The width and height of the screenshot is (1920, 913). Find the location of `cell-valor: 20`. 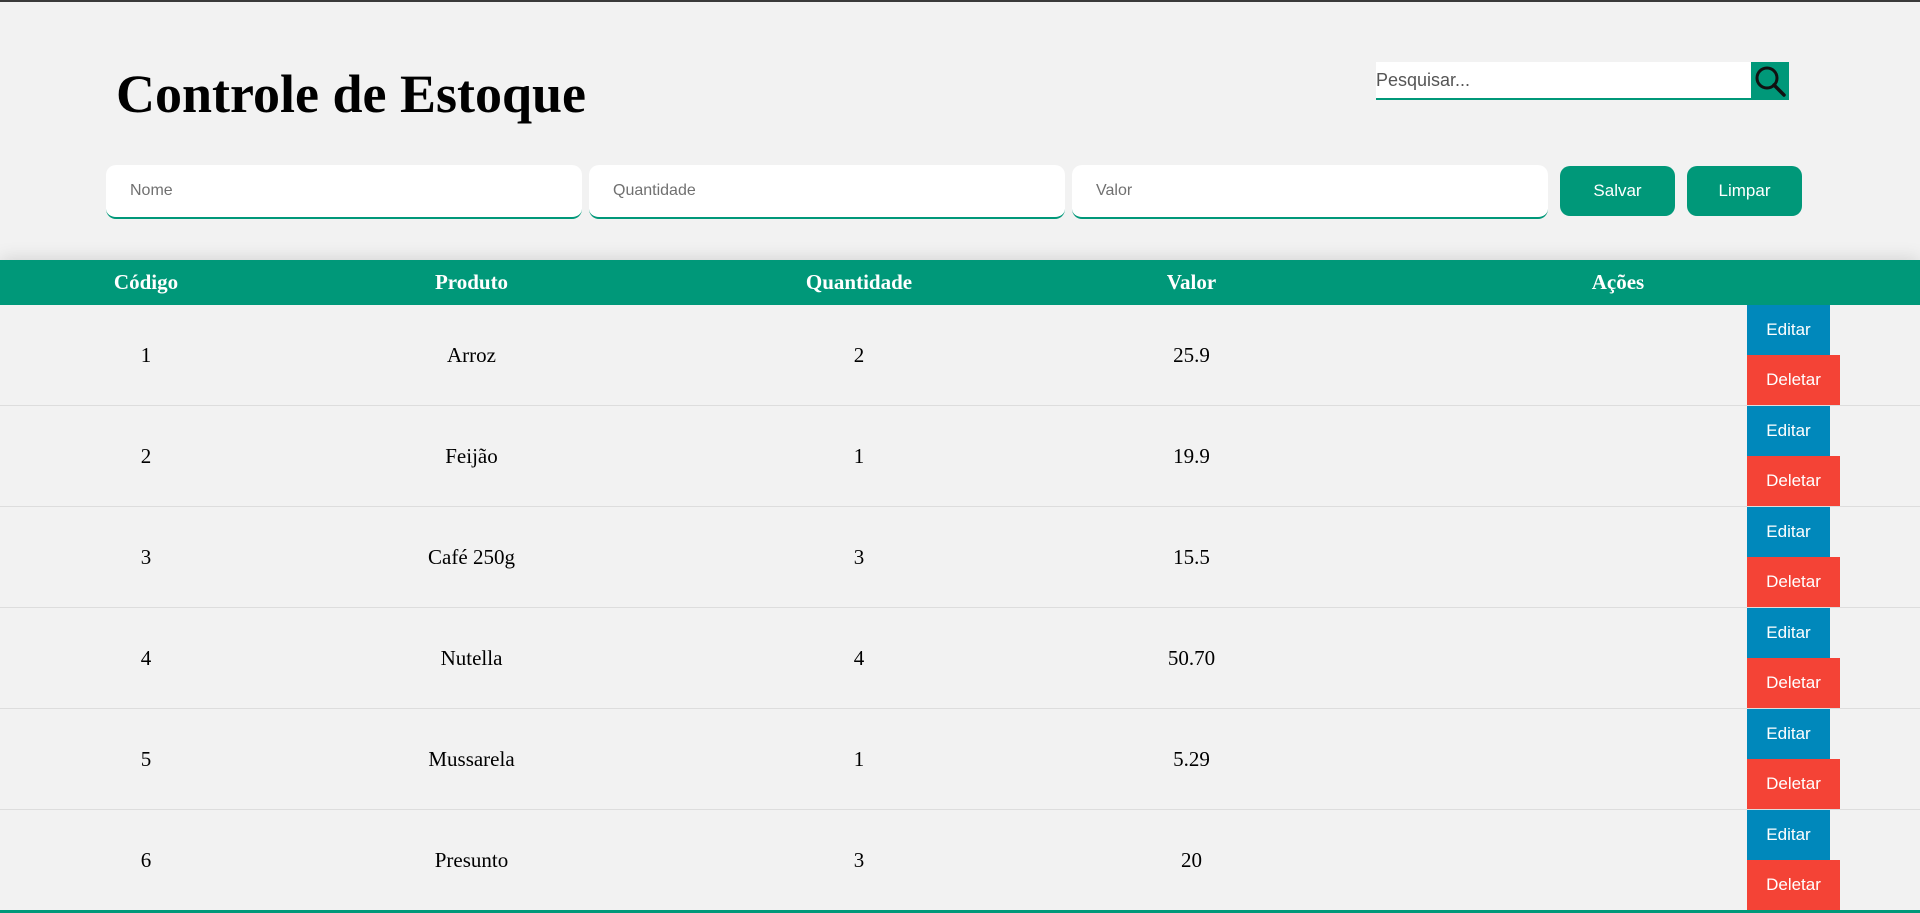

cell-valor: 20 is located at coordinates (1191, 859).